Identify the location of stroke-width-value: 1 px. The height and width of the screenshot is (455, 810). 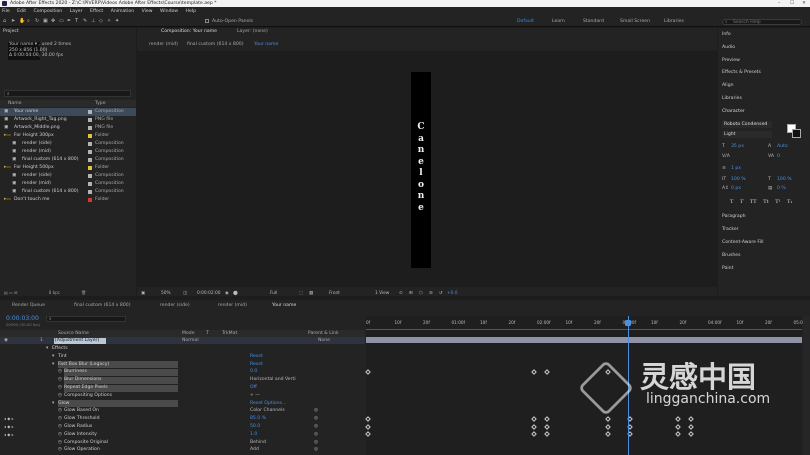
(736, 168).